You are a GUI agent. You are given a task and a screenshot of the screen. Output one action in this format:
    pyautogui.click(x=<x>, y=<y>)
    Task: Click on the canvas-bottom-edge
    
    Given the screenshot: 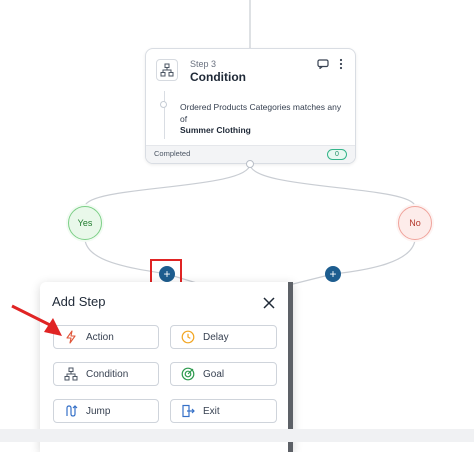 What is the action you would take?
    pyautogui.click(x=237, y=435)
    